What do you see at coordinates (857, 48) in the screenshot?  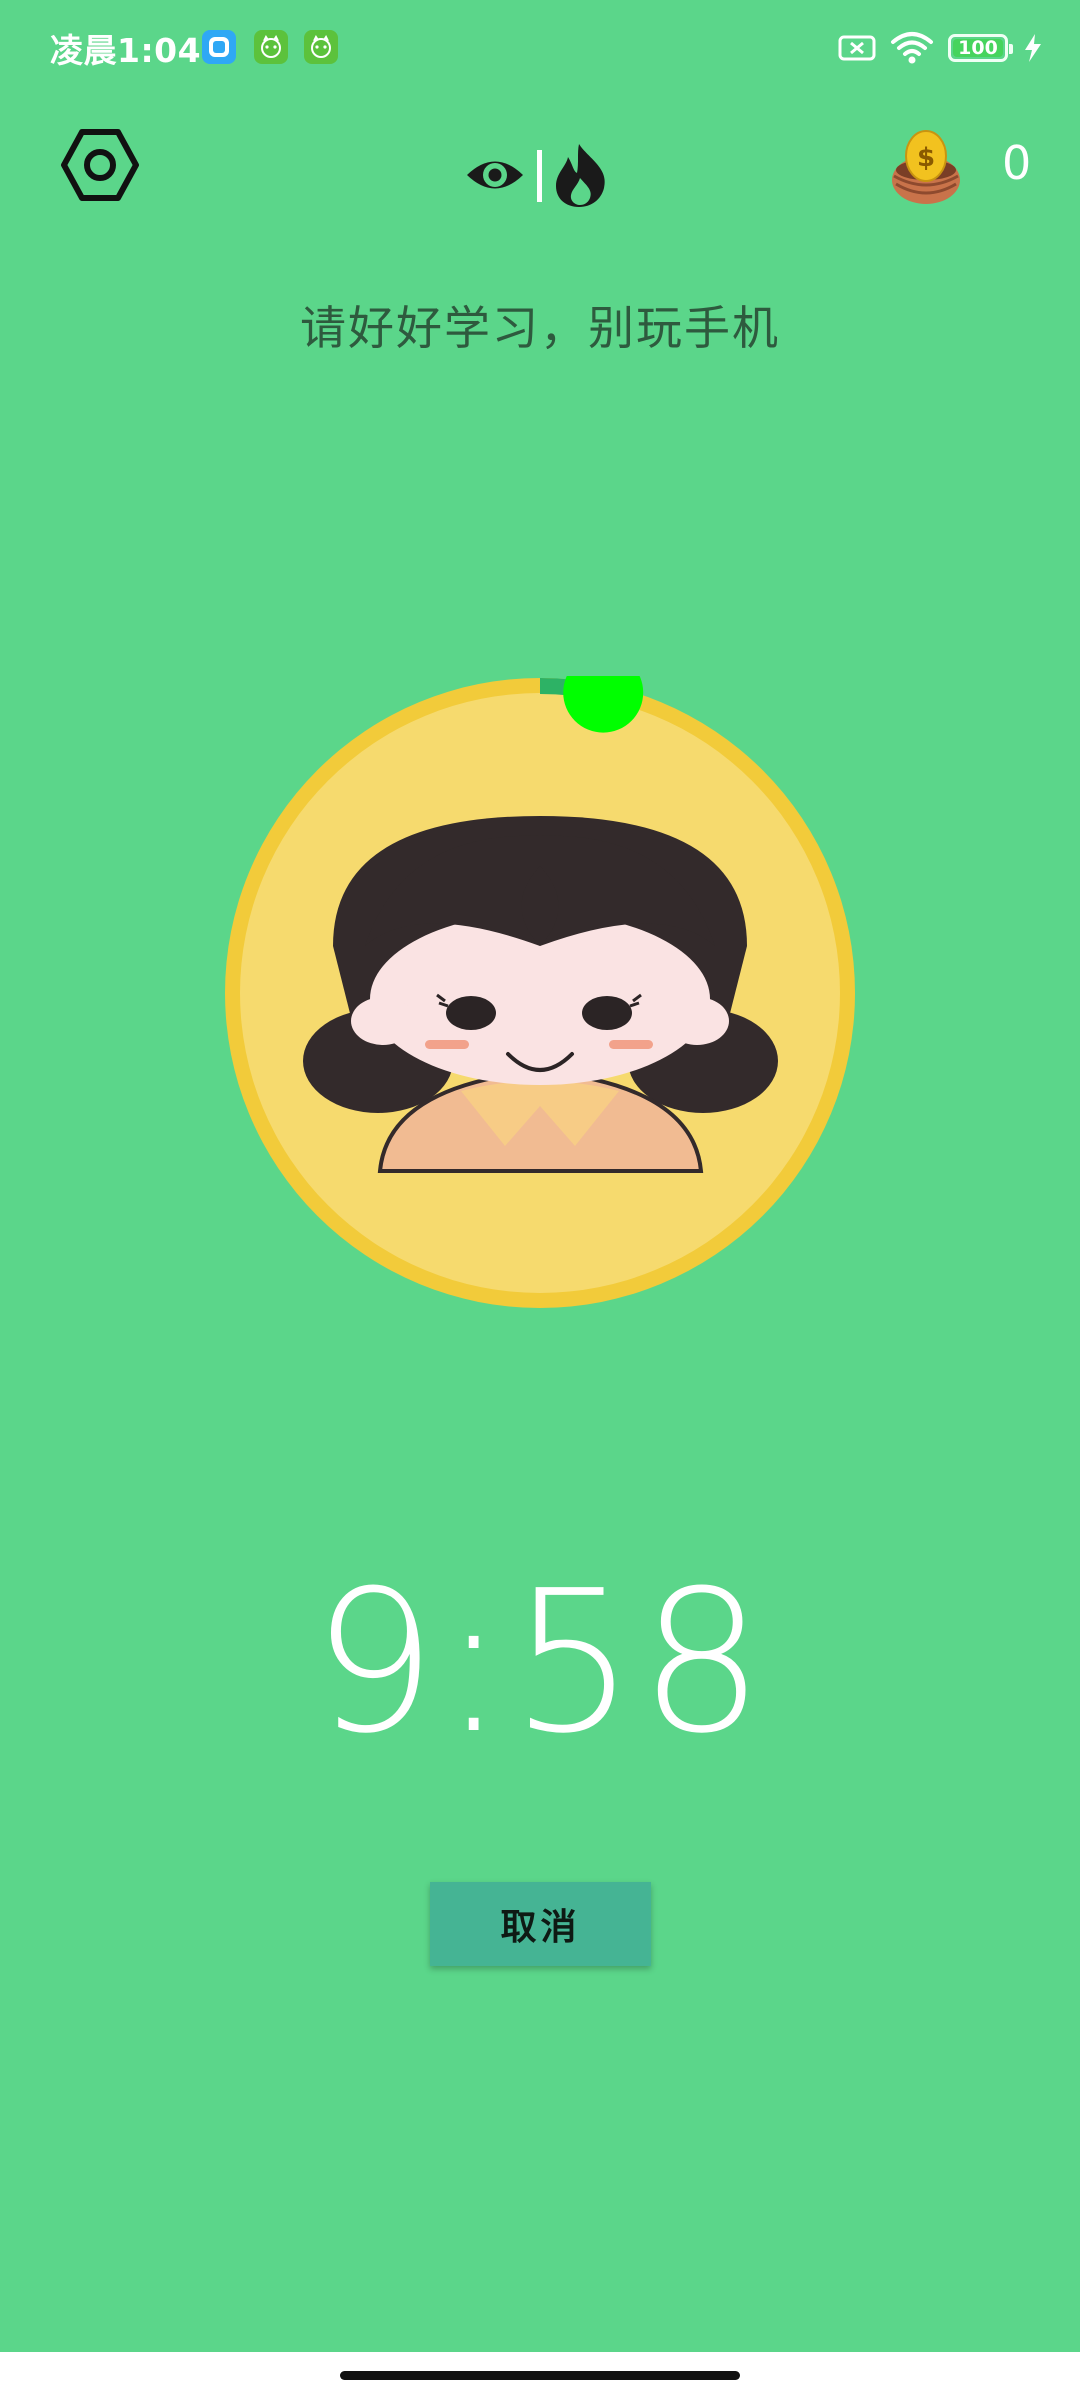 I see `sim-error-icon` at bounding box center [857, 48].